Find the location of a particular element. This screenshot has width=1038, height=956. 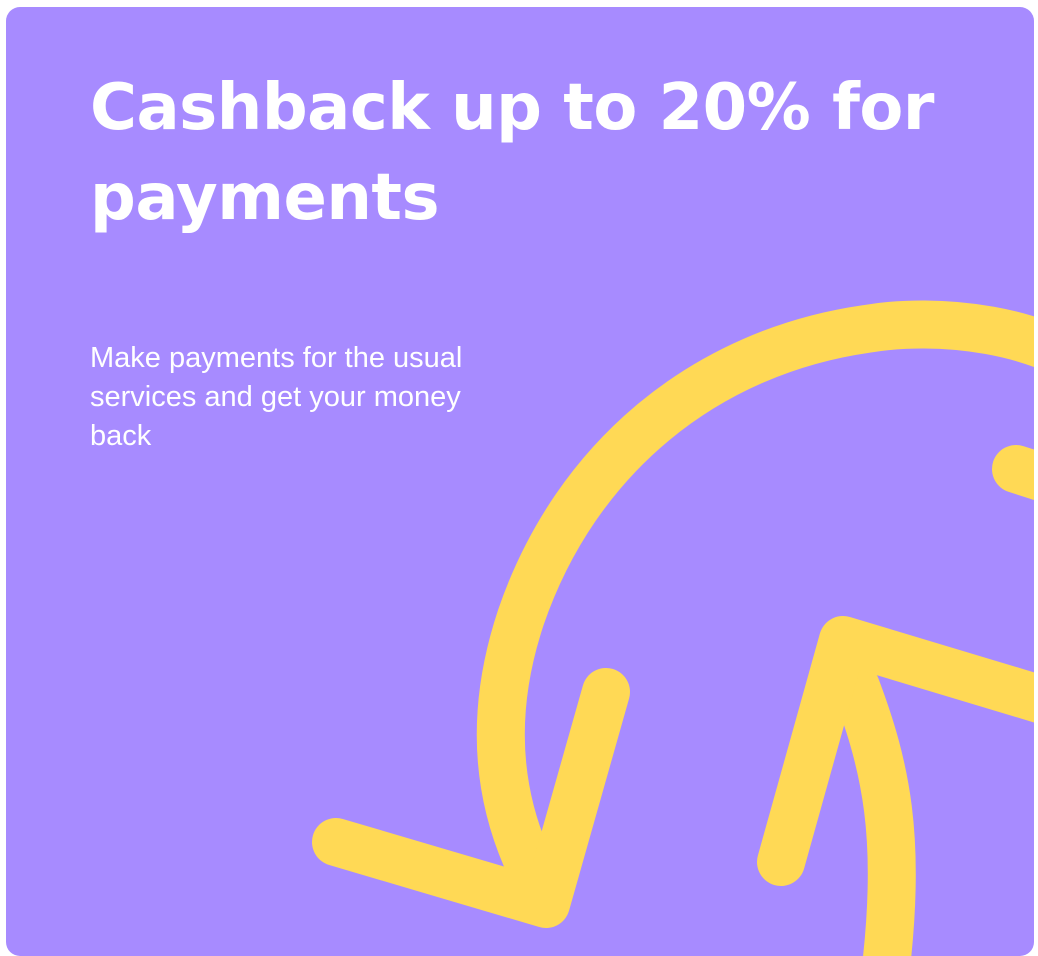

right-stub is located at coordinates (1013, 472).